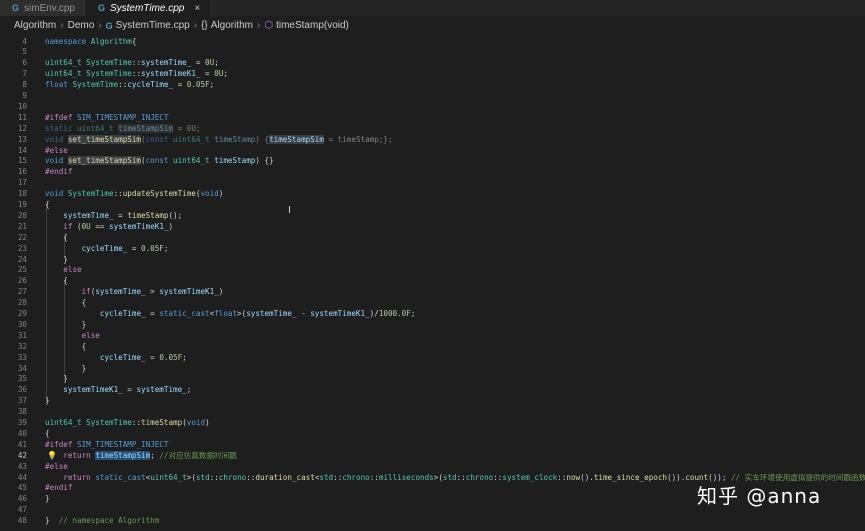 This screenshot has width=865, height=531. I want to click on code-line: 26 {, so click(432, 281).